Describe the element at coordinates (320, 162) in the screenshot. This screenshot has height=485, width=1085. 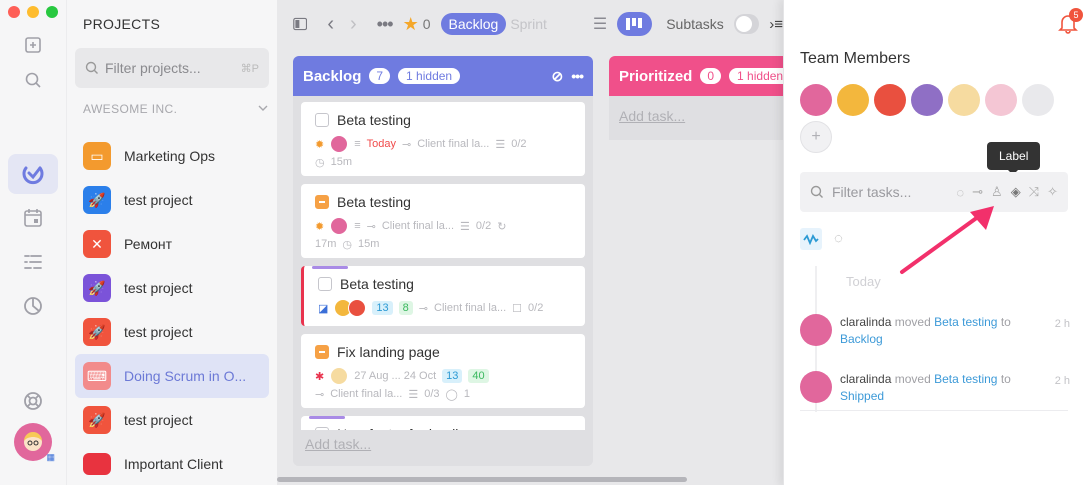
I see `clock-icon: ◷` at that location.